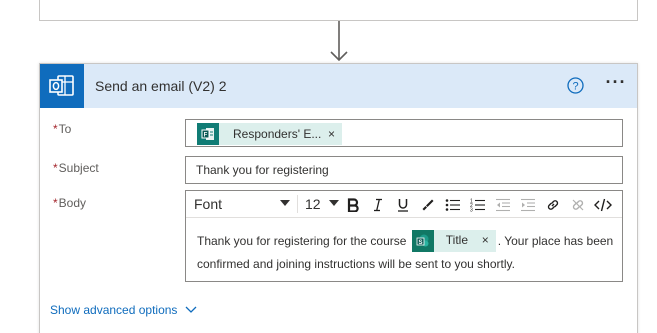 This screenshot has width=657, height=333. I want to click on subject-input: Thank you for registering, so click(404, 170).